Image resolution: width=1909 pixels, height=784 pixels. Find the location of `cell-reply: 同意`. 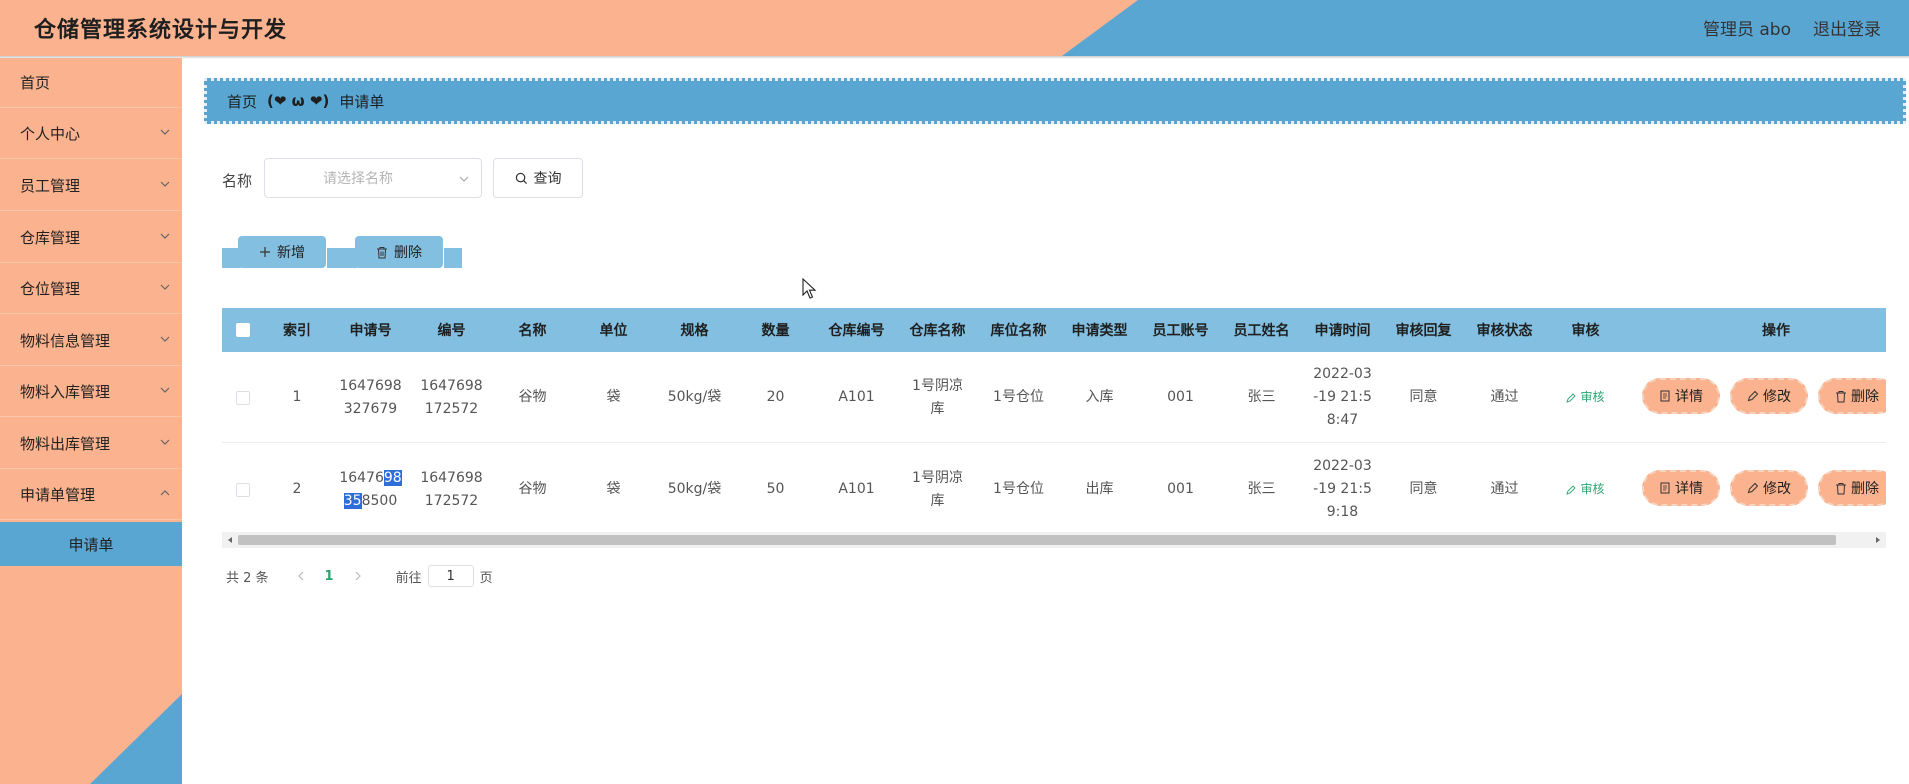

cell-reply: 同意 is located at coordinates (1423, 489).